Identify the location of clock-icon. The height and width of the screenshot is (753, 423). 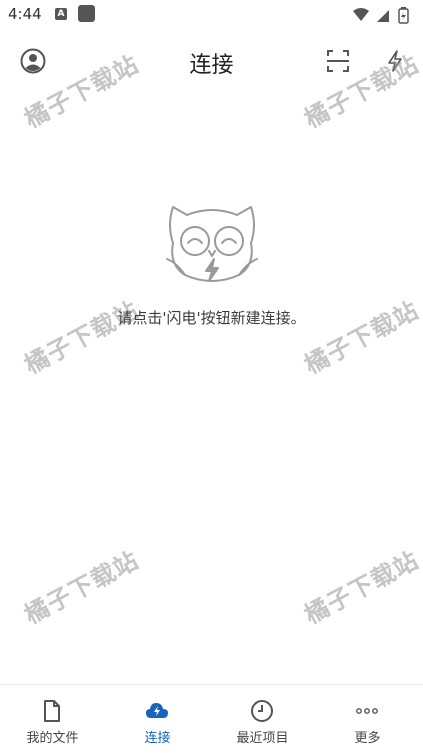
(262, 711).